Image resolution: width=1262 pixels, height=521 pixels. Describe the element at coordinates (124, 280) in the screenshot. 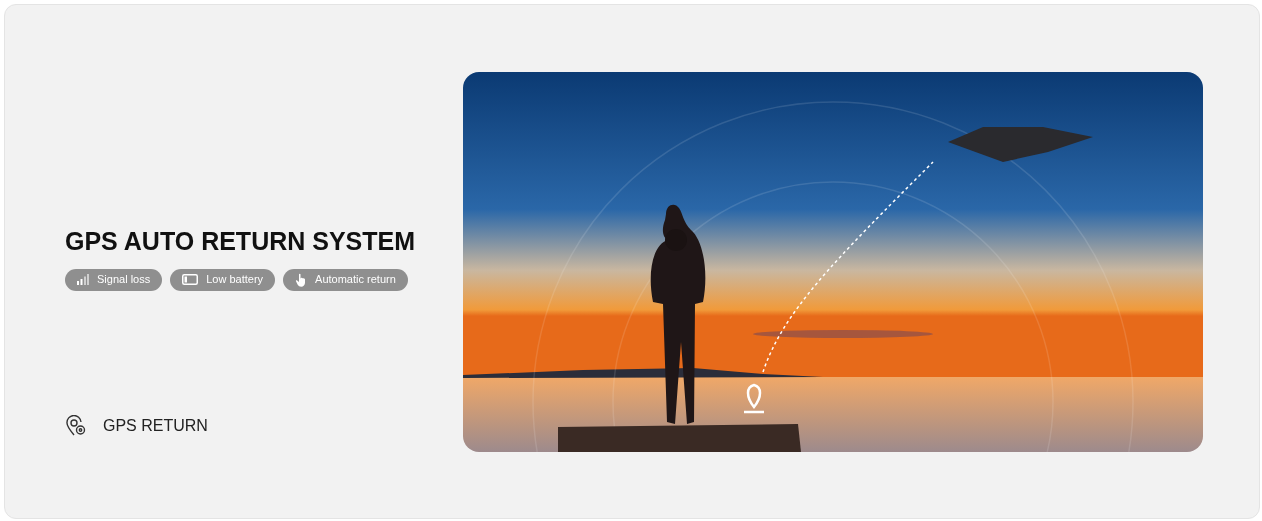

I see `badge-label: Signal loss` at that location.